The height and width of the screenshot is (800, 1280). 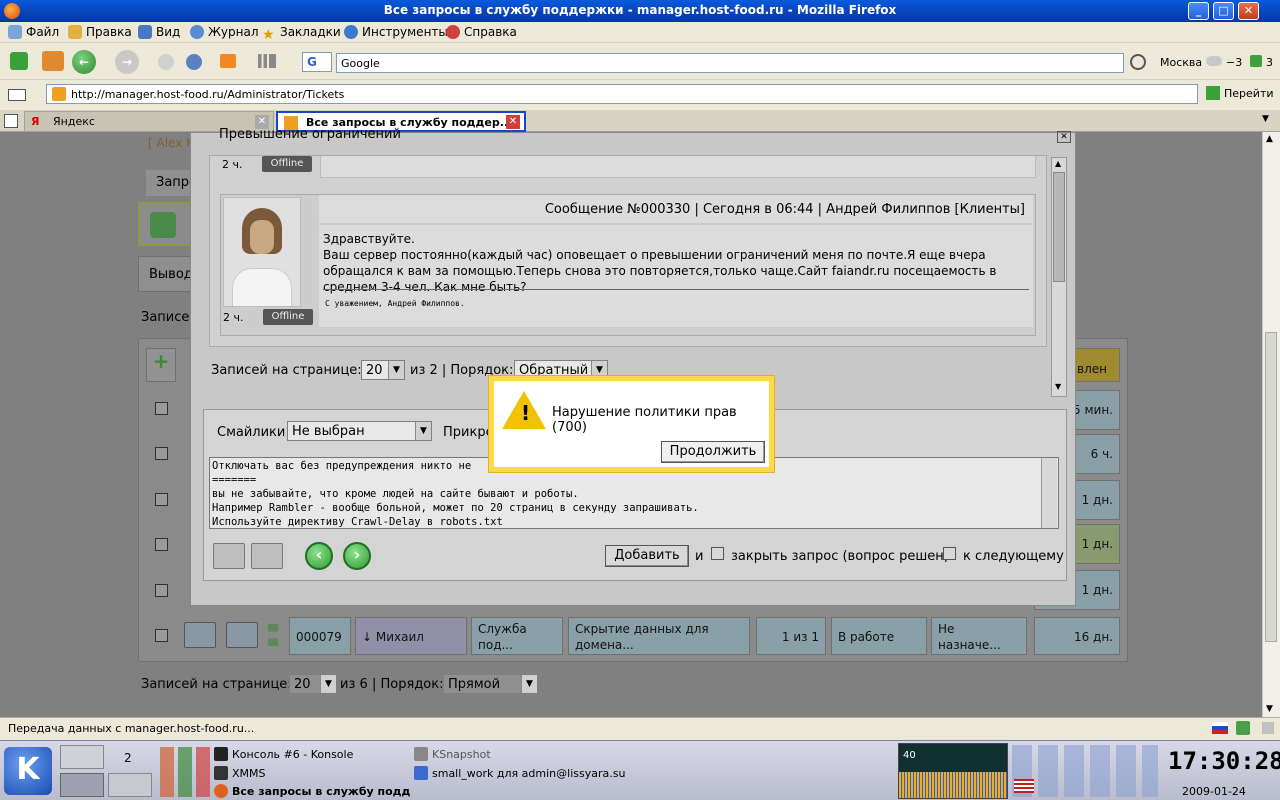 What do you see at coordinates (453, 32) in the screenshot?
I see `help-icon` at bounding box center [453, 32].